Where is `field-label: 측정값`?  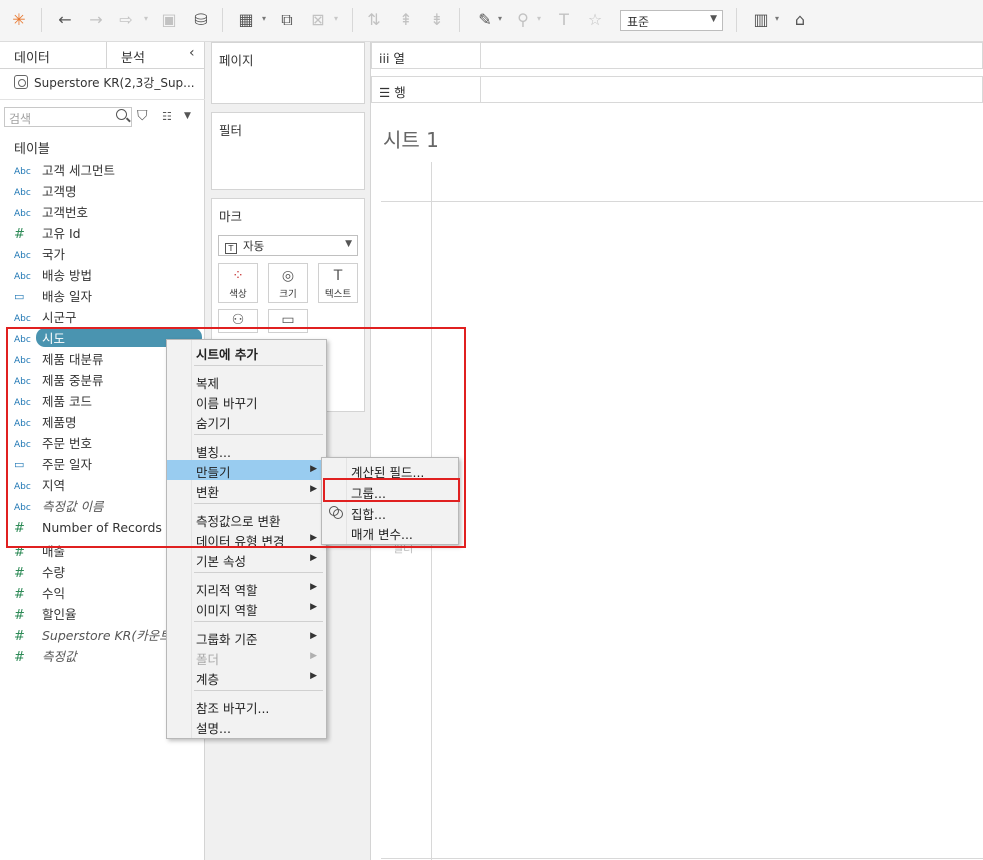 field-label: 측정값 is located at coordinates (59, 656).